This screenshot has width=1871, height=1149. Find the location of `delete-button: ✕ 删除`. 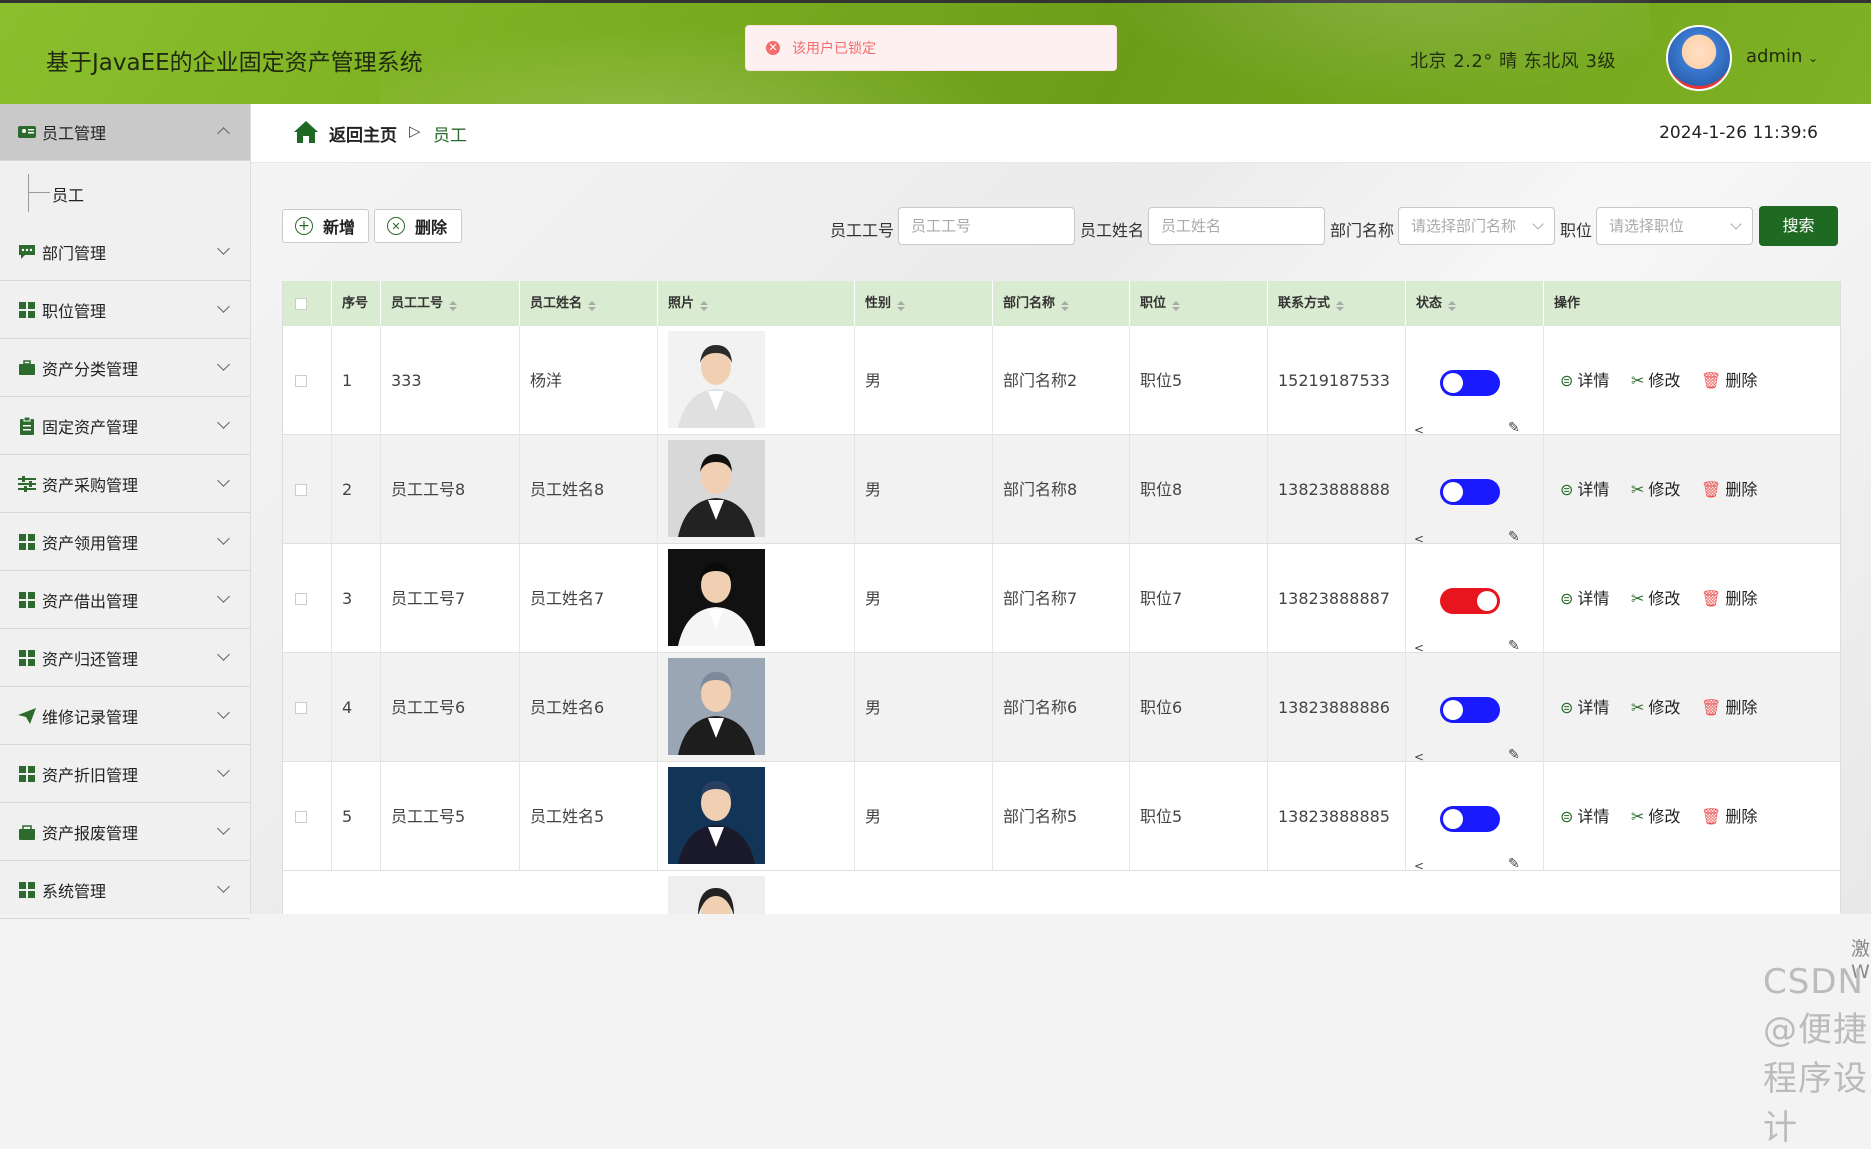

delete-button: ✕ 删除 is located at coordinates (418, 226).